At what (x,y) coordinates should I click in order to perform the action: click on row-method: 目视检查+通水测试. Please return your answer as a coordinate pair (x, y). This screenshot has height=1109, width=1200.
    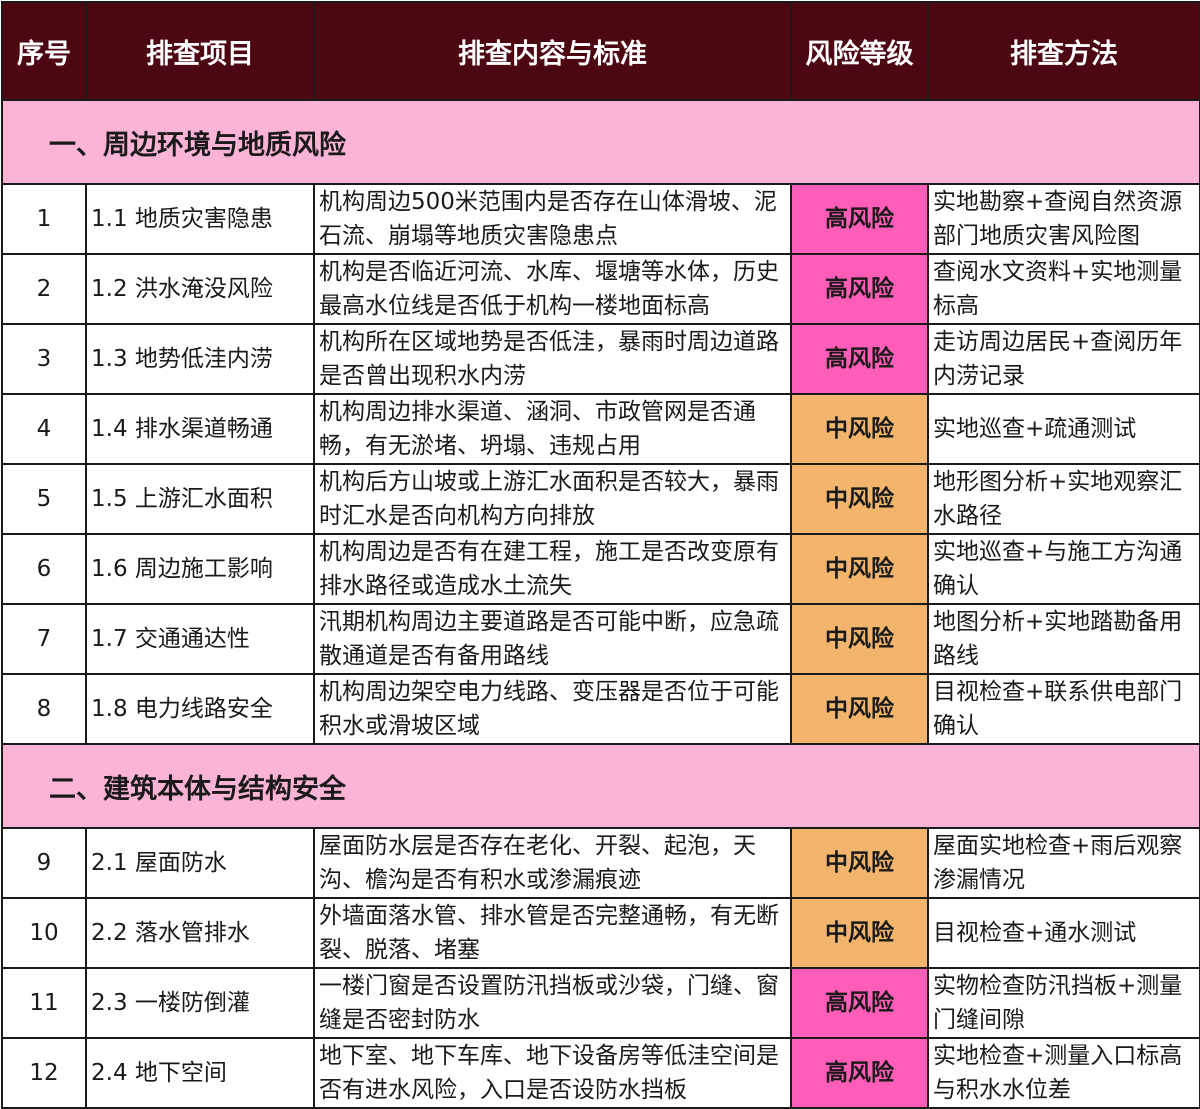
    Looking at the image, I should click on (1063, 933).